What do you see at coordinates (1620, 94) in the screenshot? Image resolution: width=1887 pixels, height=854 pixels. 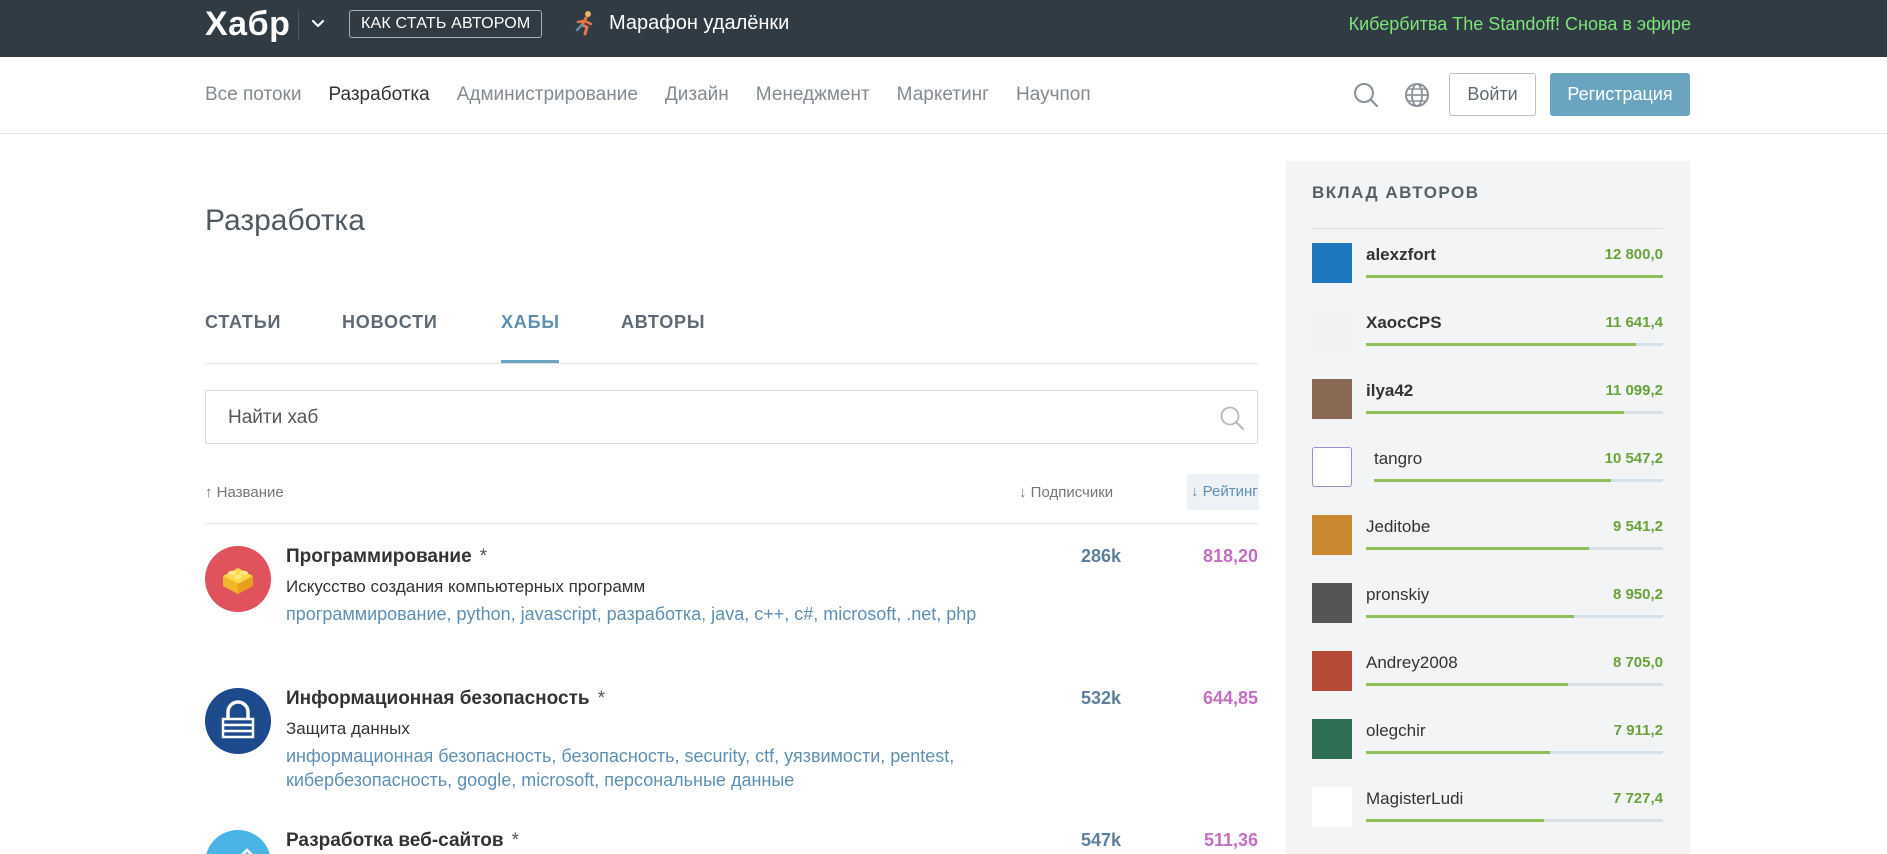 I see `register-button: Регистрация` at bounding box center [1620, 94].